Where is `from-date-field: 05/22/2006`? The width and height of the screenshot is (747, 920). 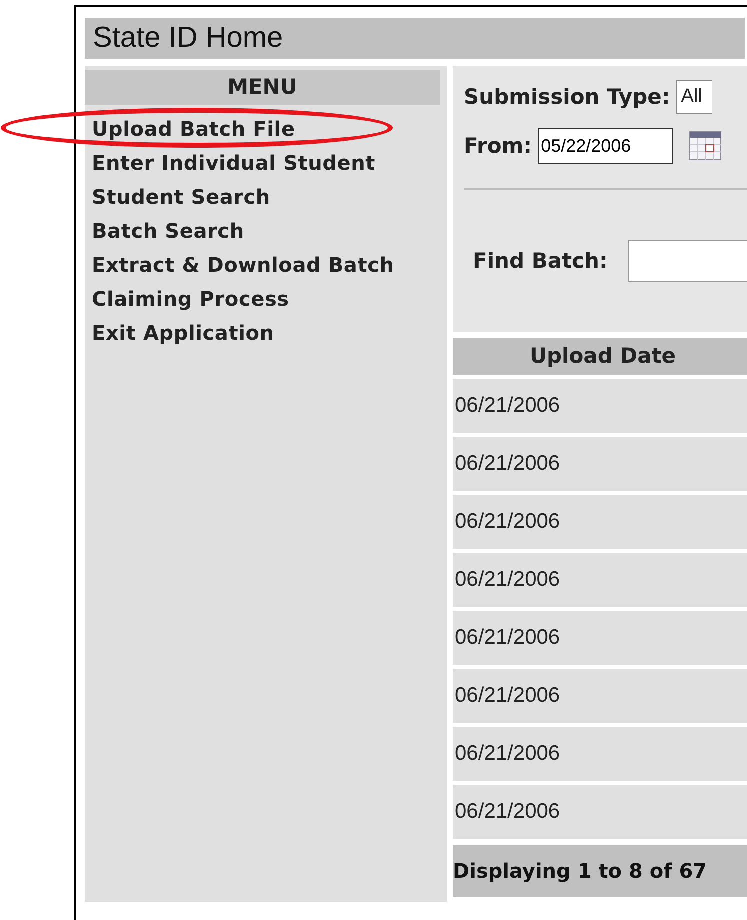 from-date-field: 05/22/2006 is located at coordinates (606, 146).